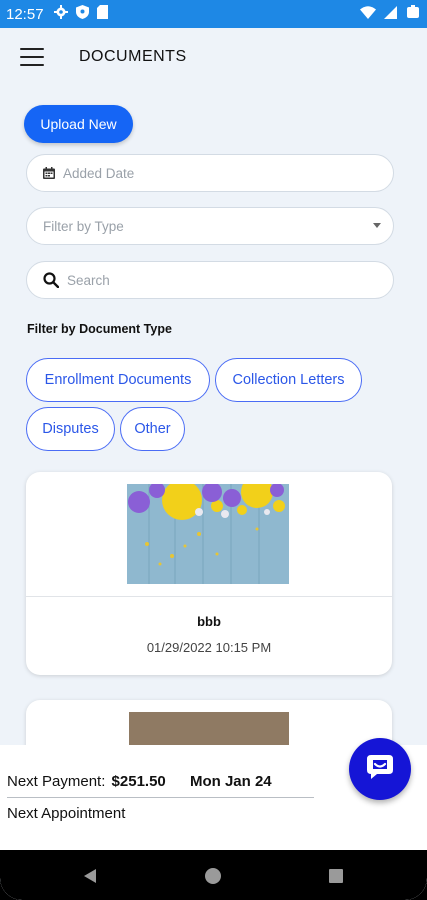  I want to click on next-appointment-label: Next Appointment, so click(66, 813).